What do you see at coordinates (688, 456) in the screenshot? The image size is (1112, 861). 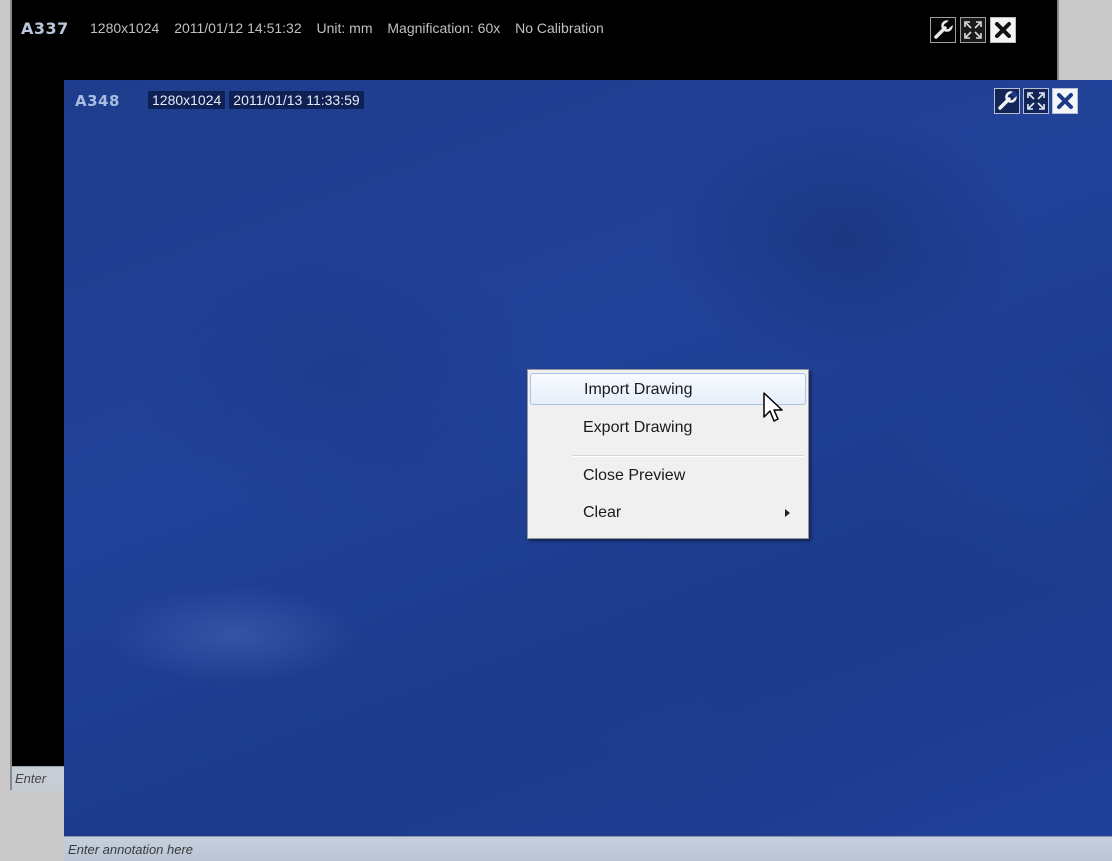 I see `menu-separator` at bounding box center [688, 456].